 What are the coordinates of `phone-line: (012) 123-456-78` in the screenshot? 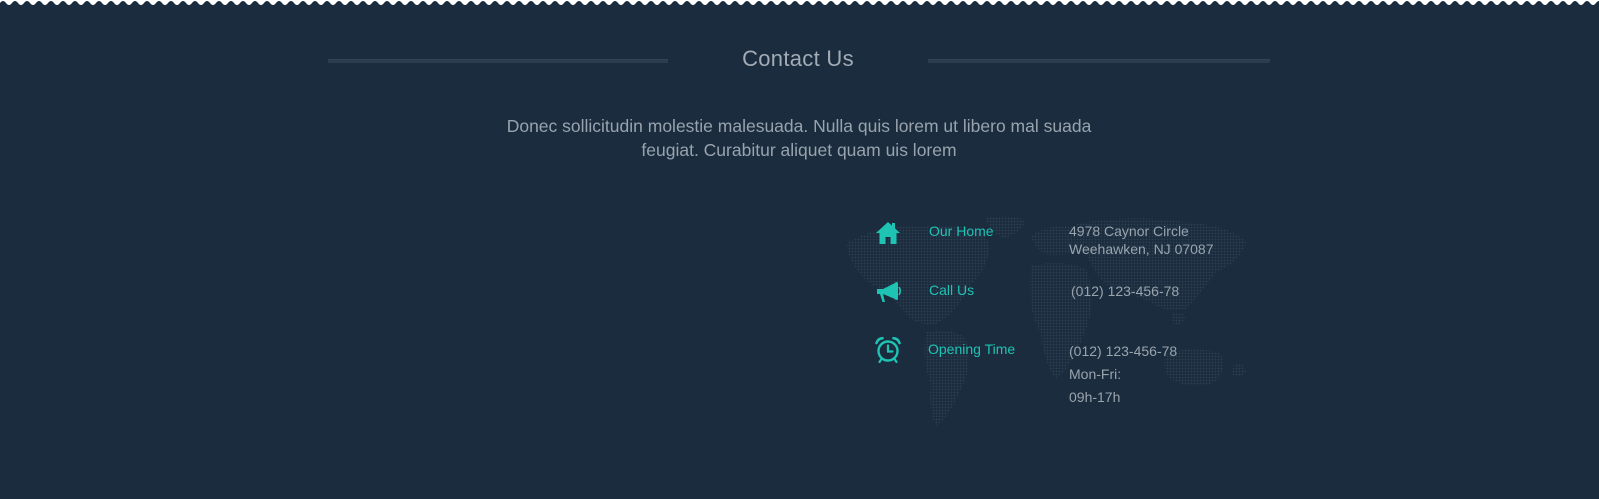 It's located at (1123, 351).